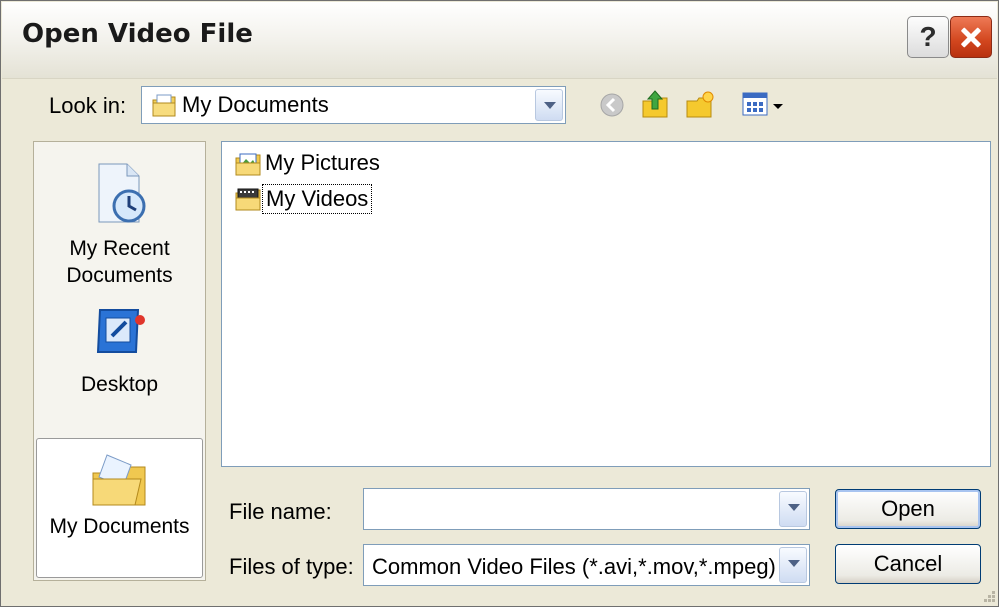 This screenshot has height=607, width=999. Describe the element at coordinates (586, 509) in the screenshot. I see `file-name-field` at that location.